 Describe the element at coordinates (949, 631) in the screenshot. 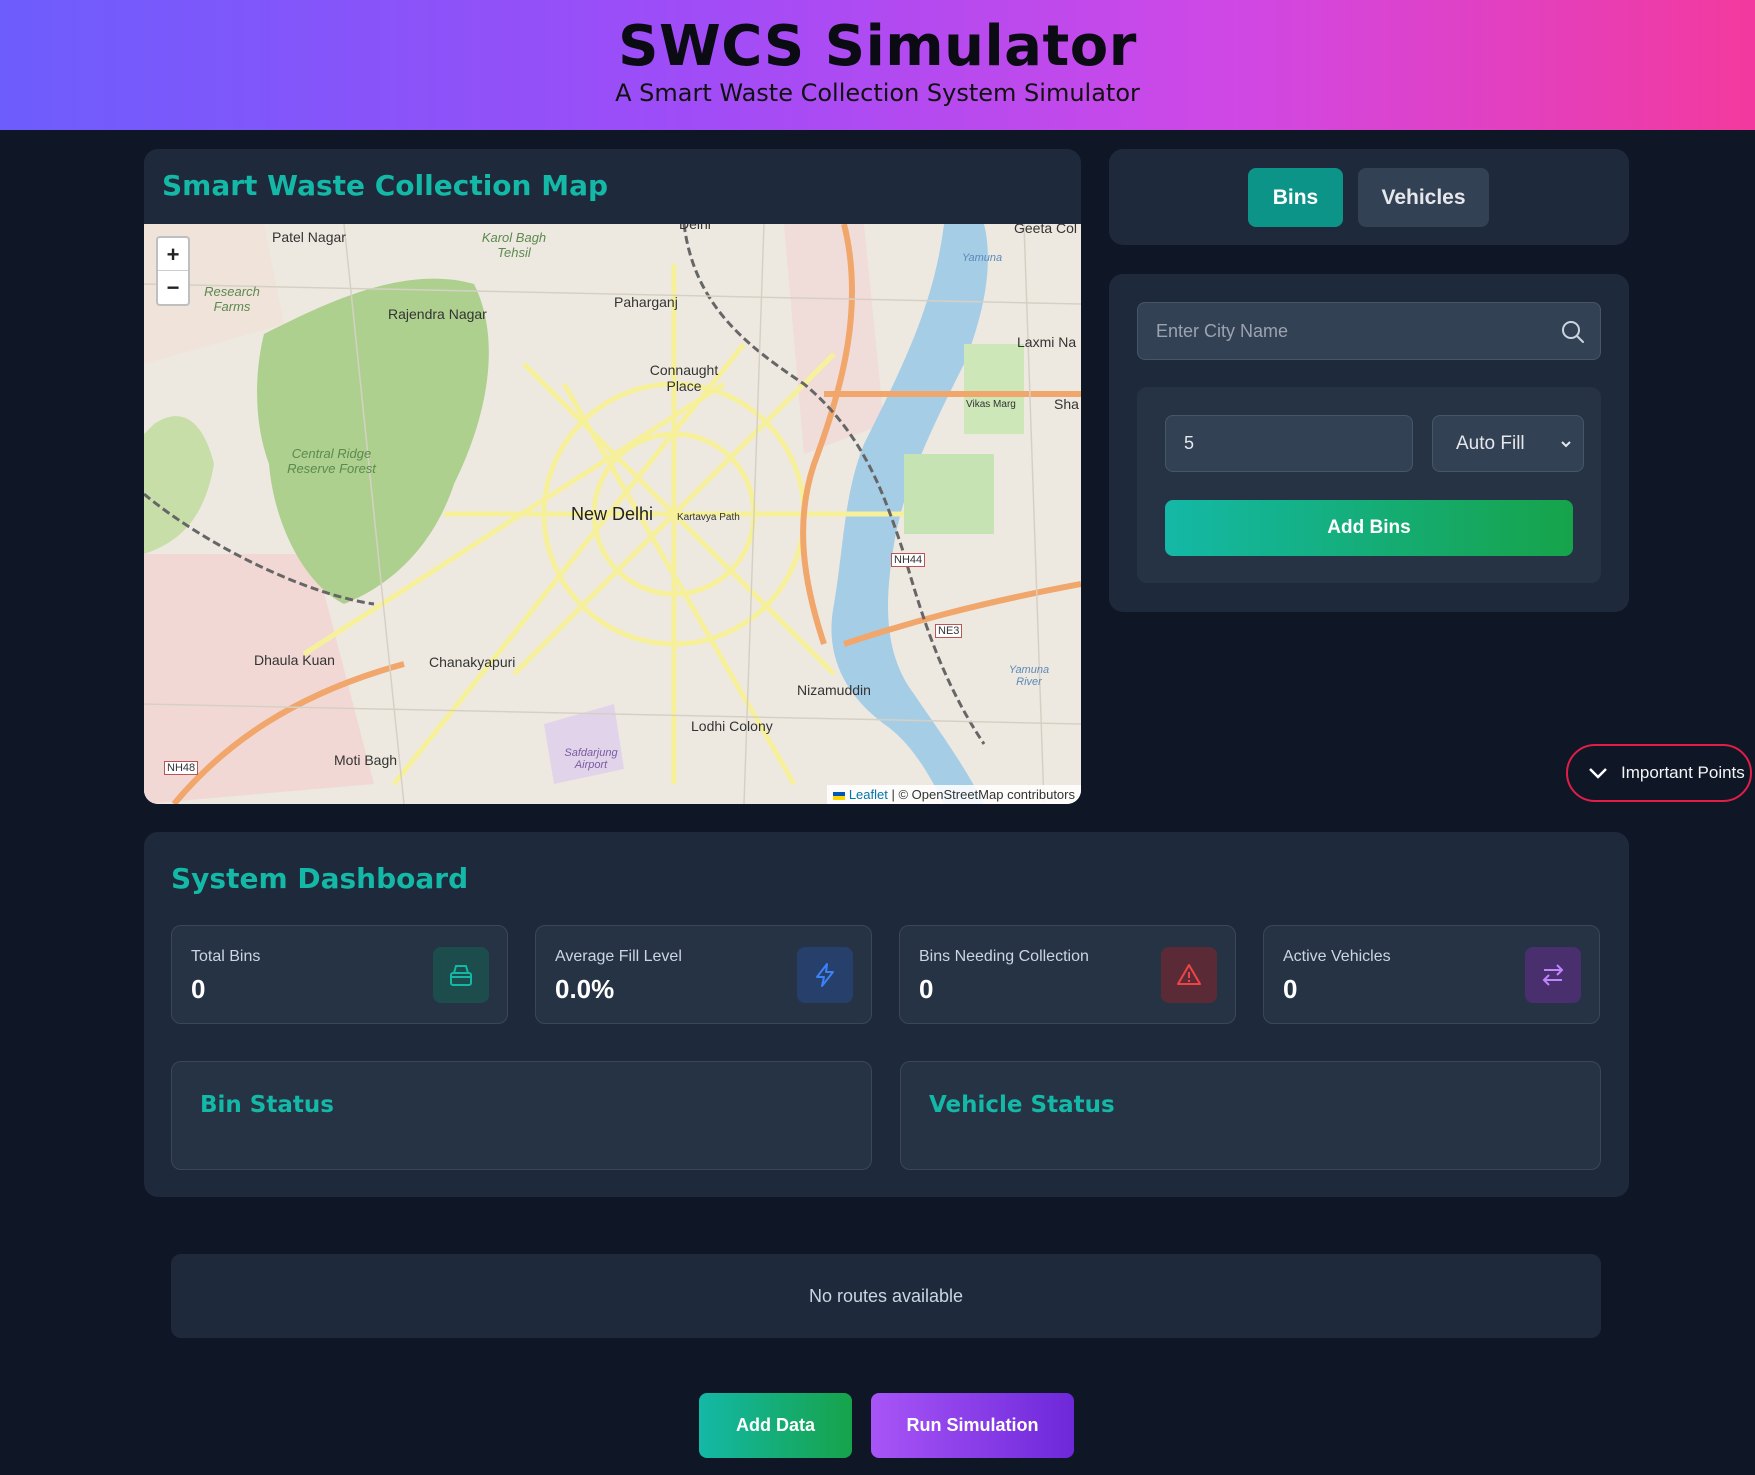

I see `map-label: NE3` at that location.